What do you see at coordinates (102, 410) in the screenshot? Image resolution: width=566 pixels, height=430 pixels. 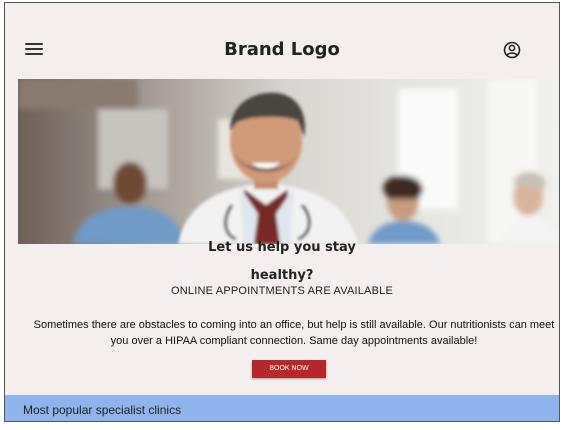 I see `footer-link: Most popular specialist clinics` at bounding box center [102, 410].